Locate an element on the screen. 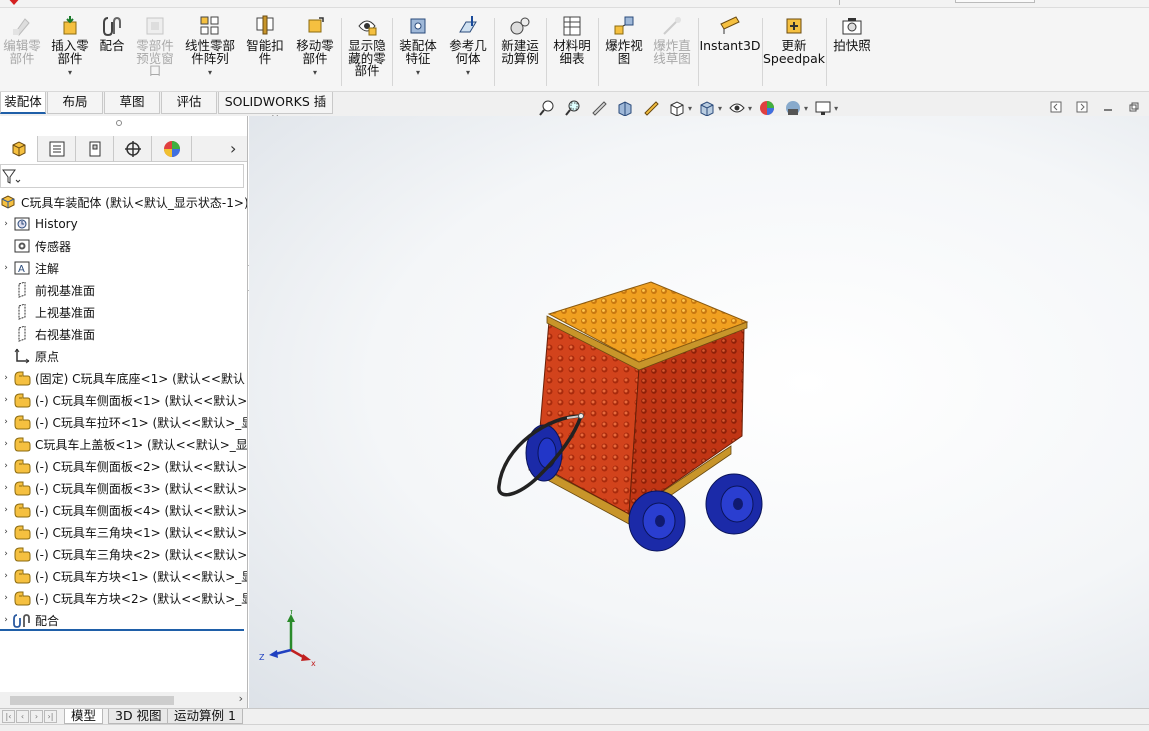 Image resolution: width=1149 pixels, height=731 pixels. move-component-button: 移动零 部件 ▾ is located at coordinates (315, 47).